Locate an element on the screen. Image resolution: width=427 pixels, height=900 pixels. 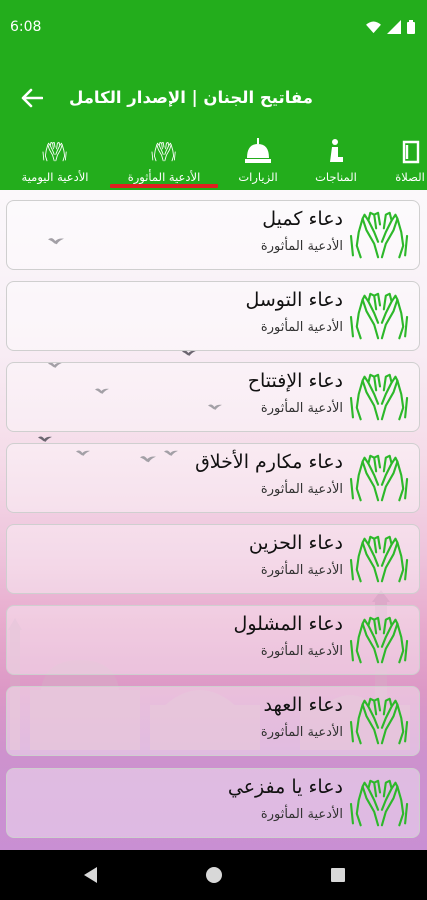
tab-label: المناجات is located at coordinates (336, 177).